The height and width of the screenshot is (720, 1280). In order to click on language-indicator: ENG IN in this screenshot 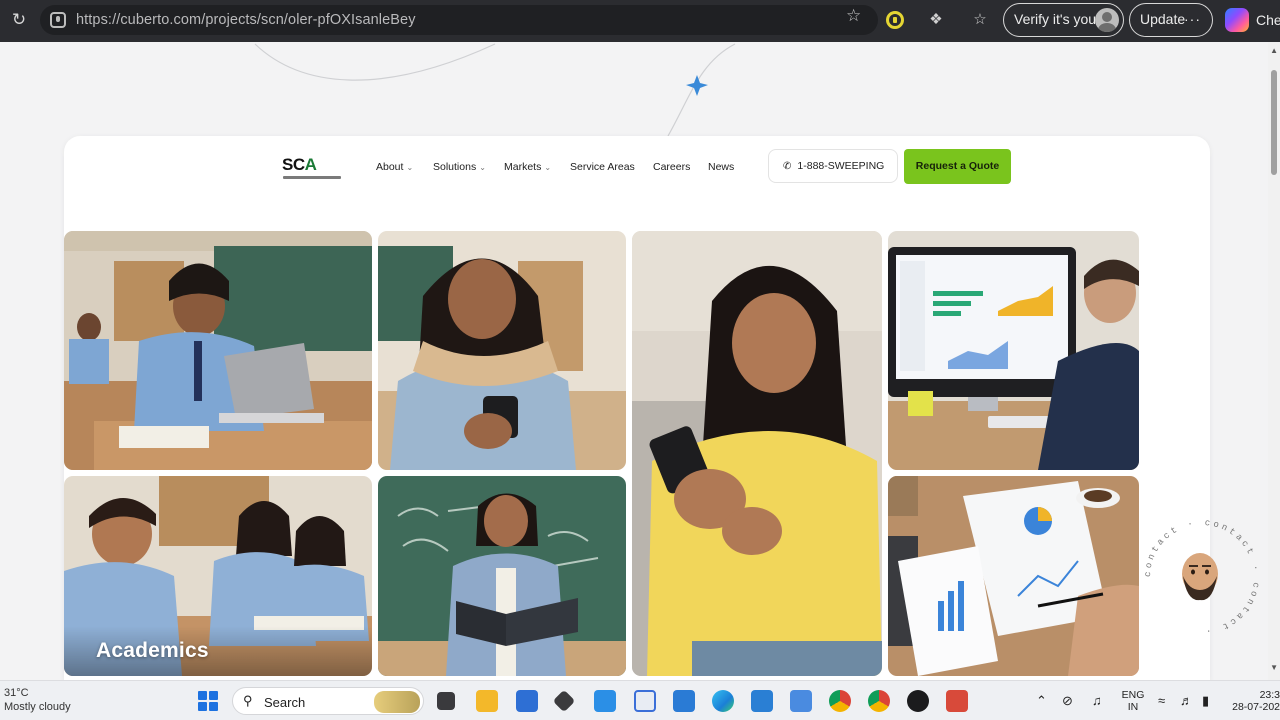, I will do `click(1133, 701)`.